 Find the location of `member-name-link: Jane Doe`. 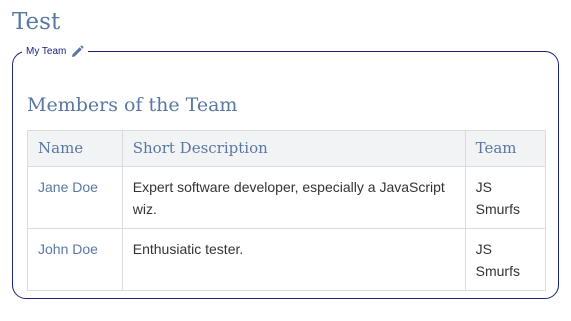

member-name-link: Jane Doe is located at coordinates (68, 187).